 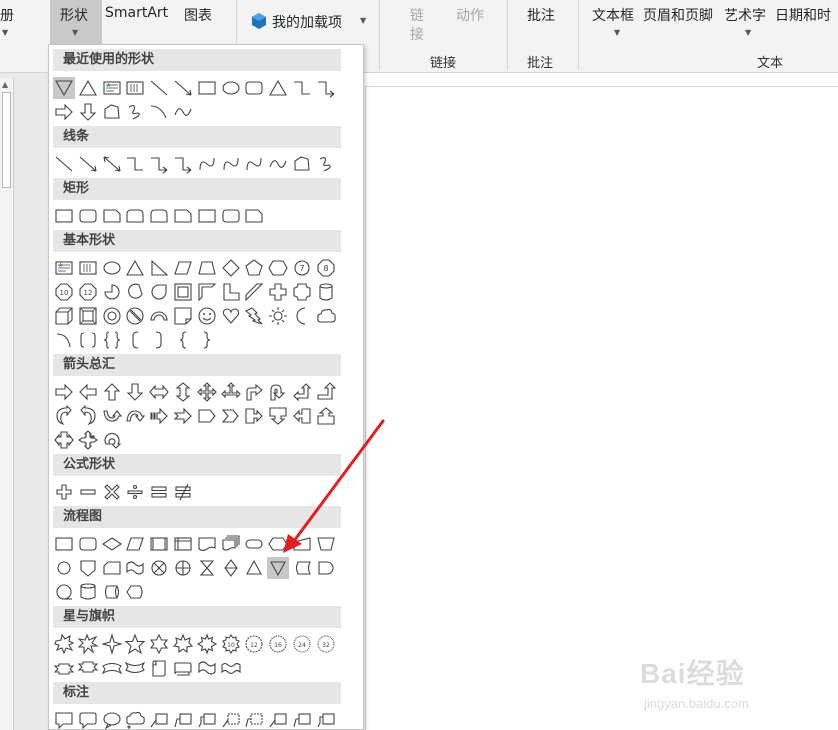 What do you see at coordinates (254, 544) in the screenshot?
I see `shape-fterm-icon` at bounding box center [254, 544].